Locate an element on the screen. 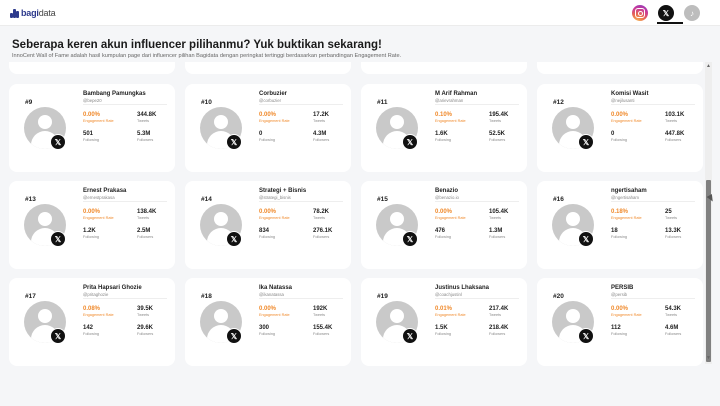 The width and height of the screenshot is (720, 406). influencer-handle: @persib is located at coordinates (619, 294).